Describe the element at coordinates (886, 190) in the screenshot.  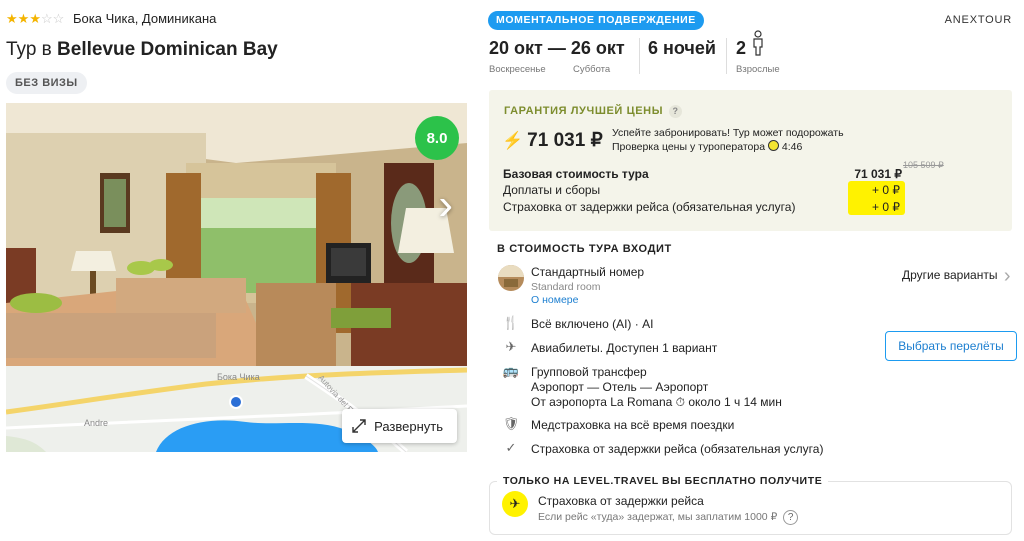
I see `fees-value: + 0 ₽` at that location.